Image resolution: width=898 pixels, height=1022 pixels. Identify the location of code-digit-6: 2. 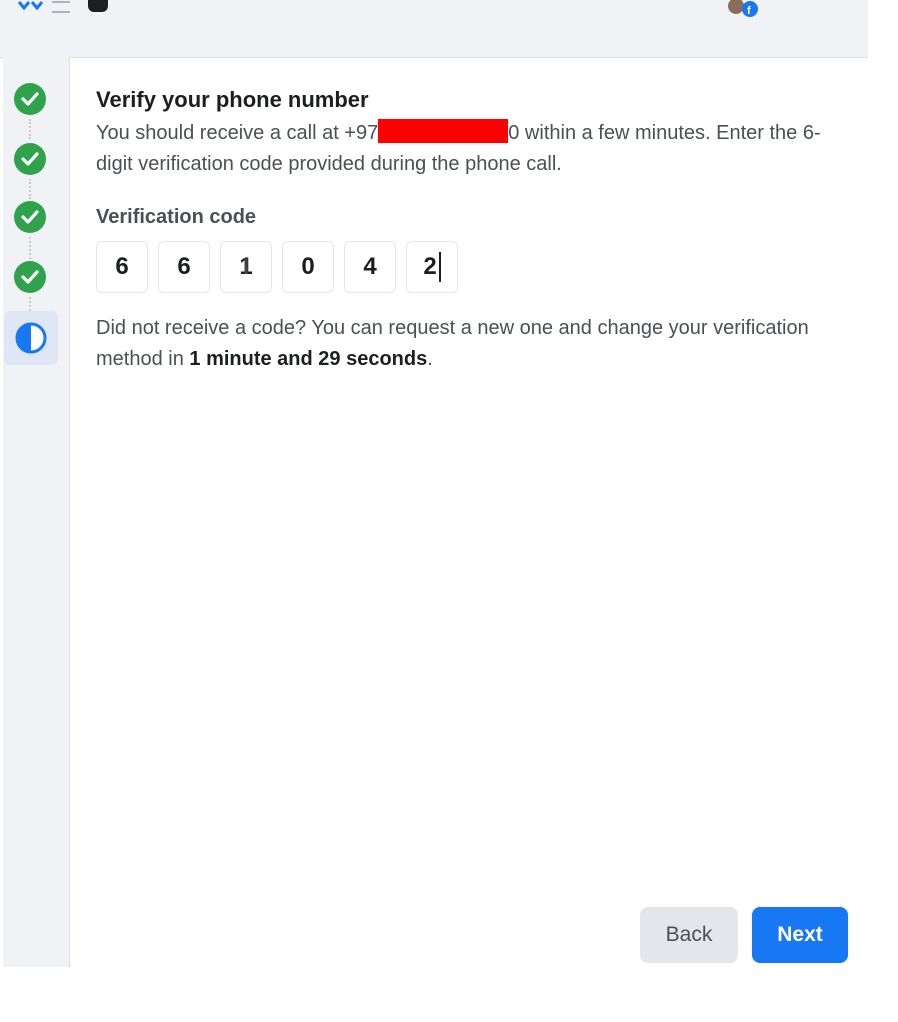
(432, 267).